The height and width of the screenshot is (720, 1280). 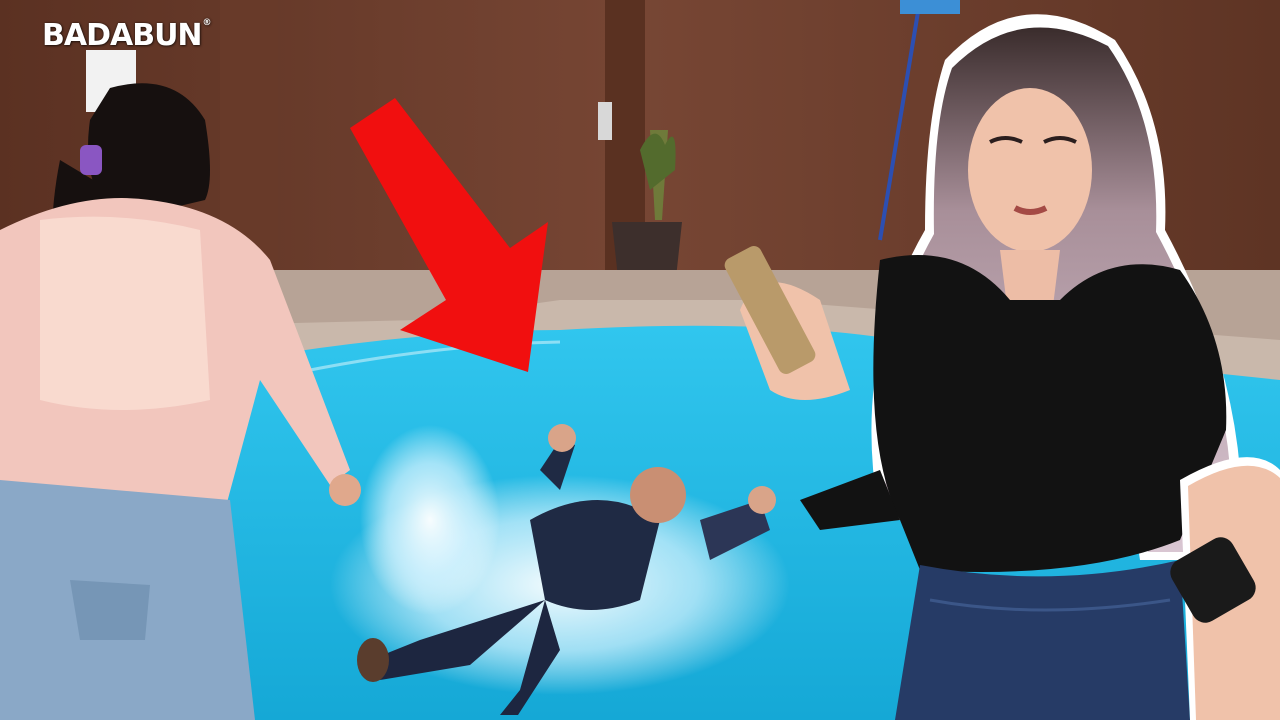 I want to click on badabun-logo: BADABUN®, so click(x=127, y=35).